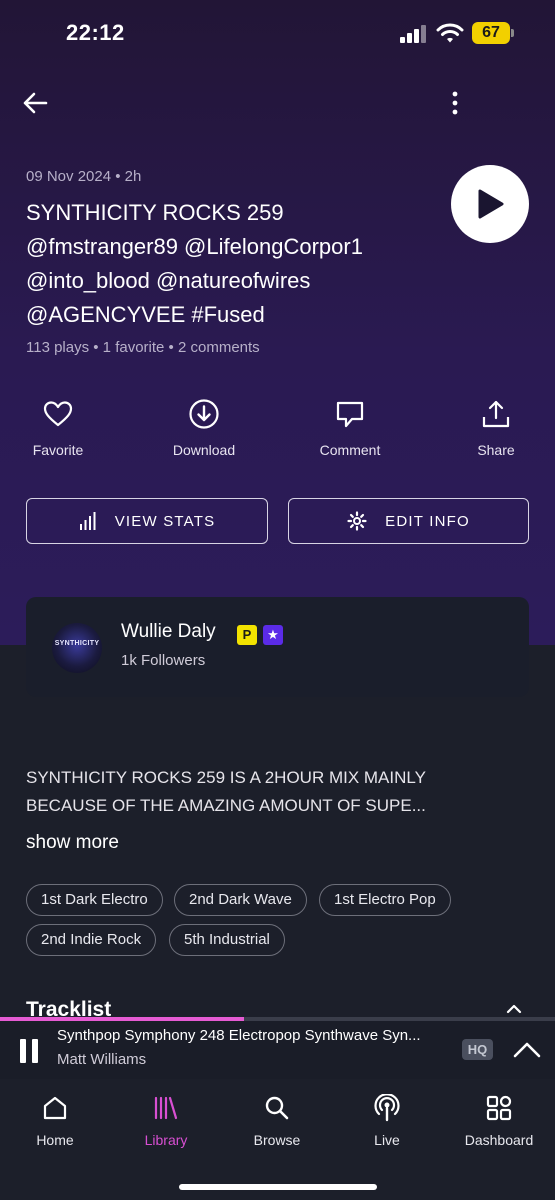 The width and height of the screenshot is (555, 1200). I want to click on playback-progress-bar, so click(277, 1019).